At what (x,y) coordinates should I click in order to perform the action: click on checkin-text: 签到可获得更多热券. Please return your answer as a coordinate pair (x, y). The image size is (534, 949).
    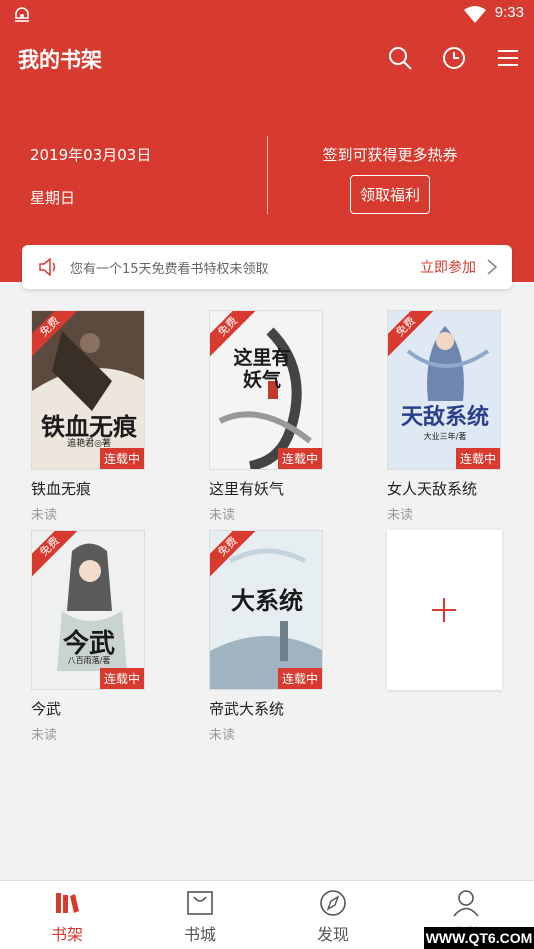
    Looking at the image, I should click on (390, 155).